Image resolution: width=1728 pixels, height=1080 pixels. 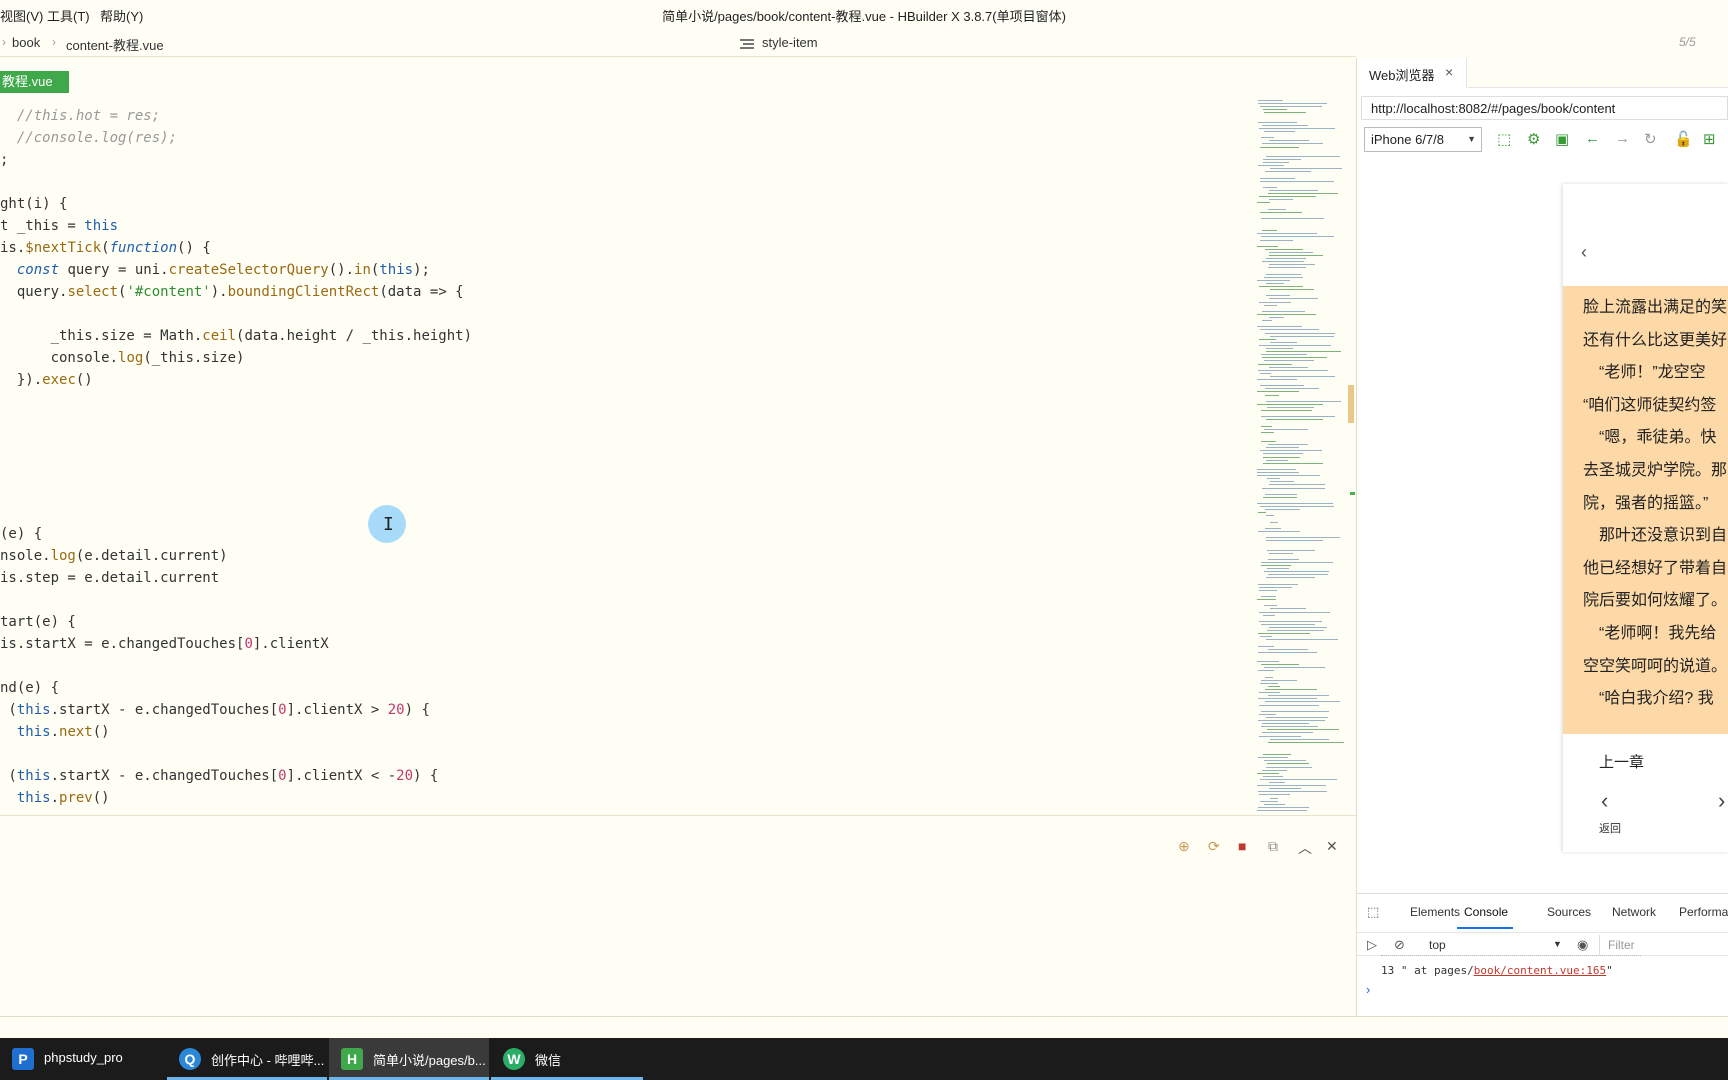 What do you see at coordinates (23, 1059) in the screenshot?
I see `phpstudy-icon: P` at bounding box center [23, 1059].